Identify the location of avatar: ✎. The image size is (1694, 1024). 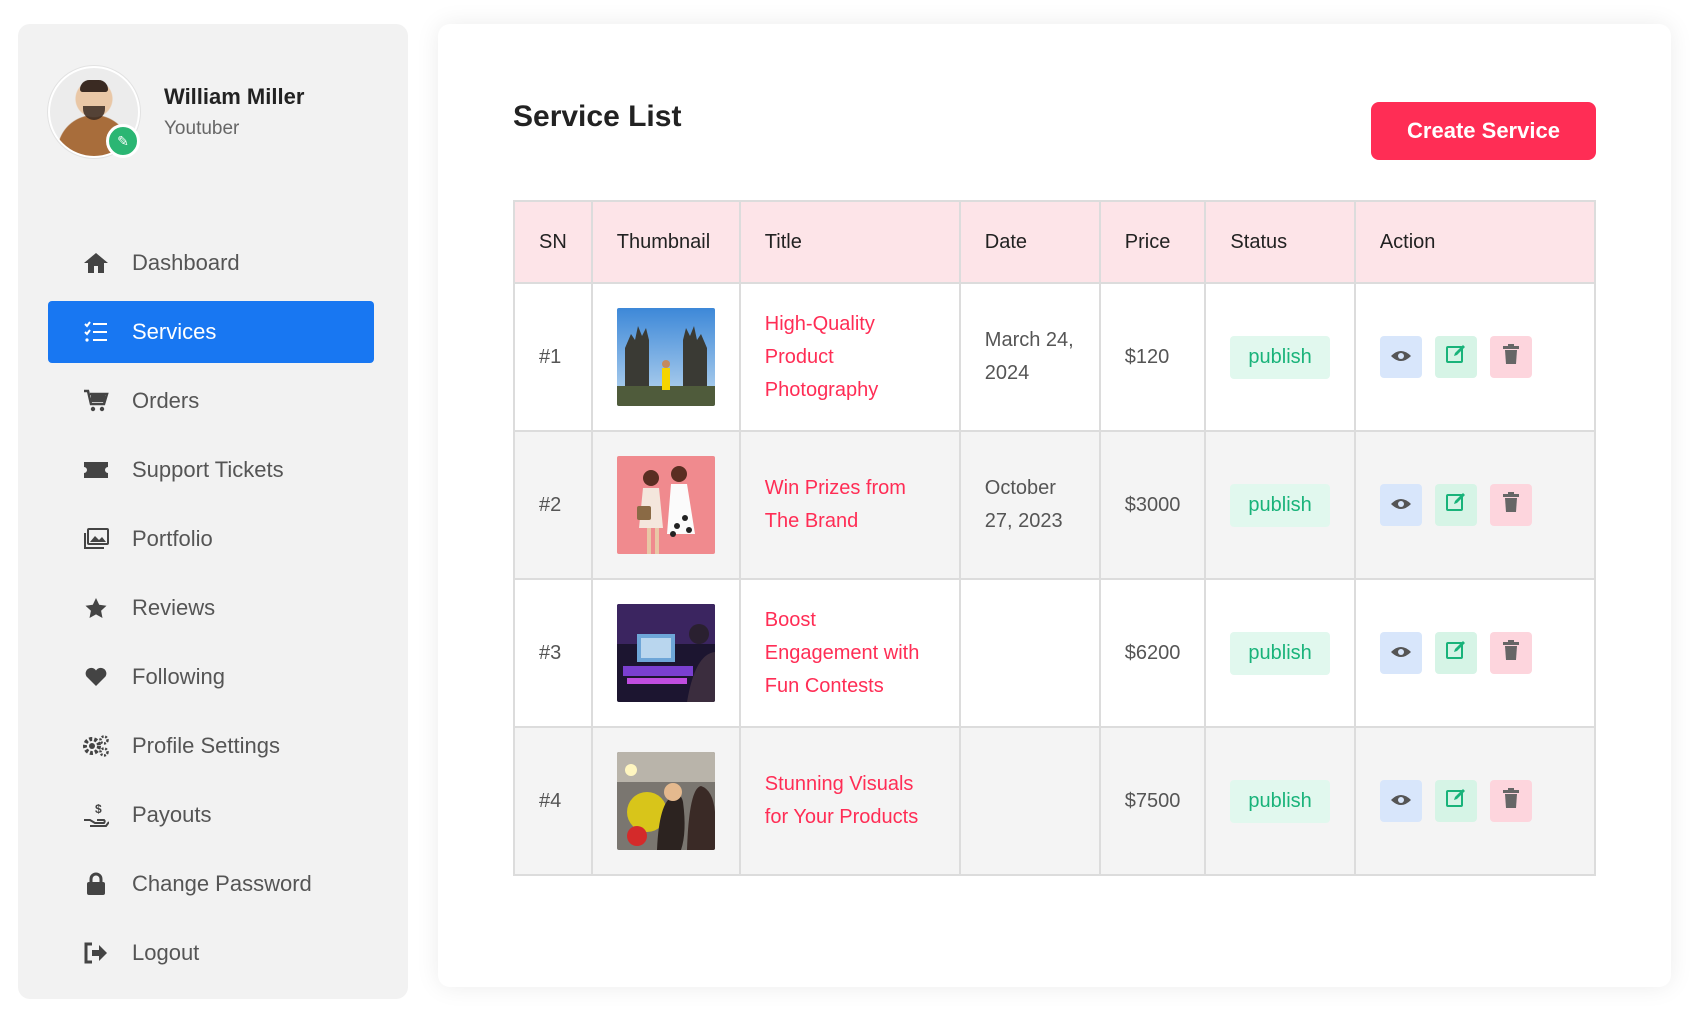
(94, 112).